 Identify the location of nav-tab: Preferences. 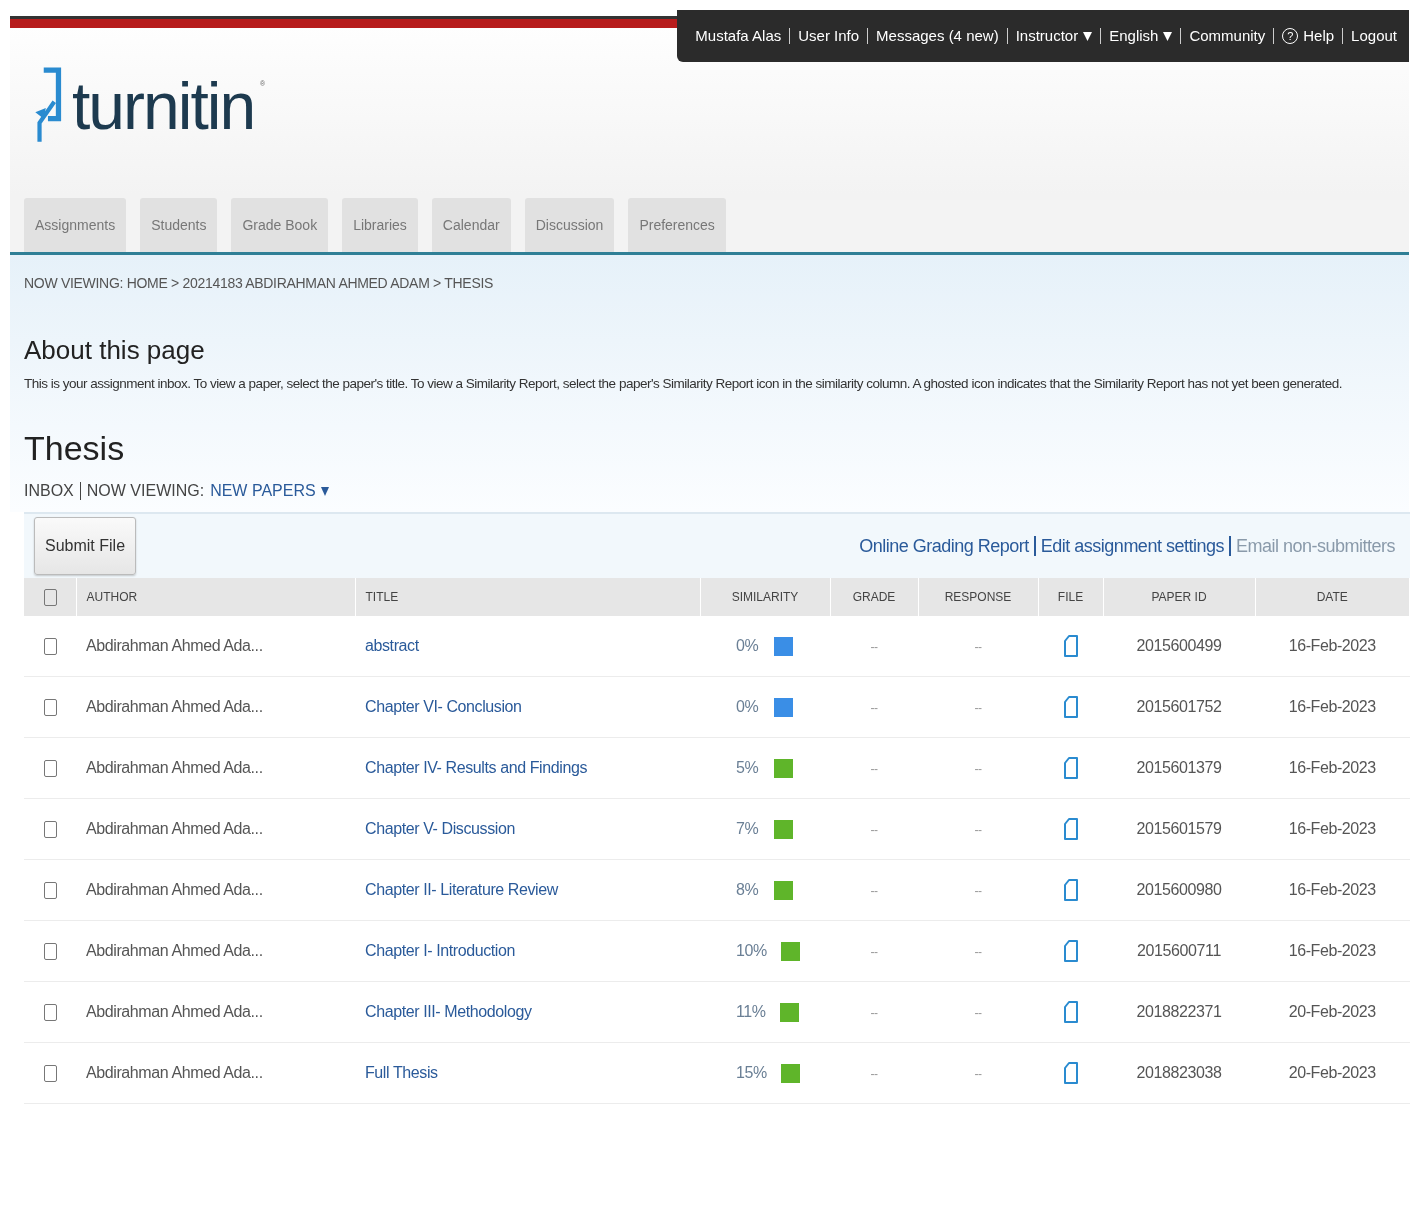
(677, 225).